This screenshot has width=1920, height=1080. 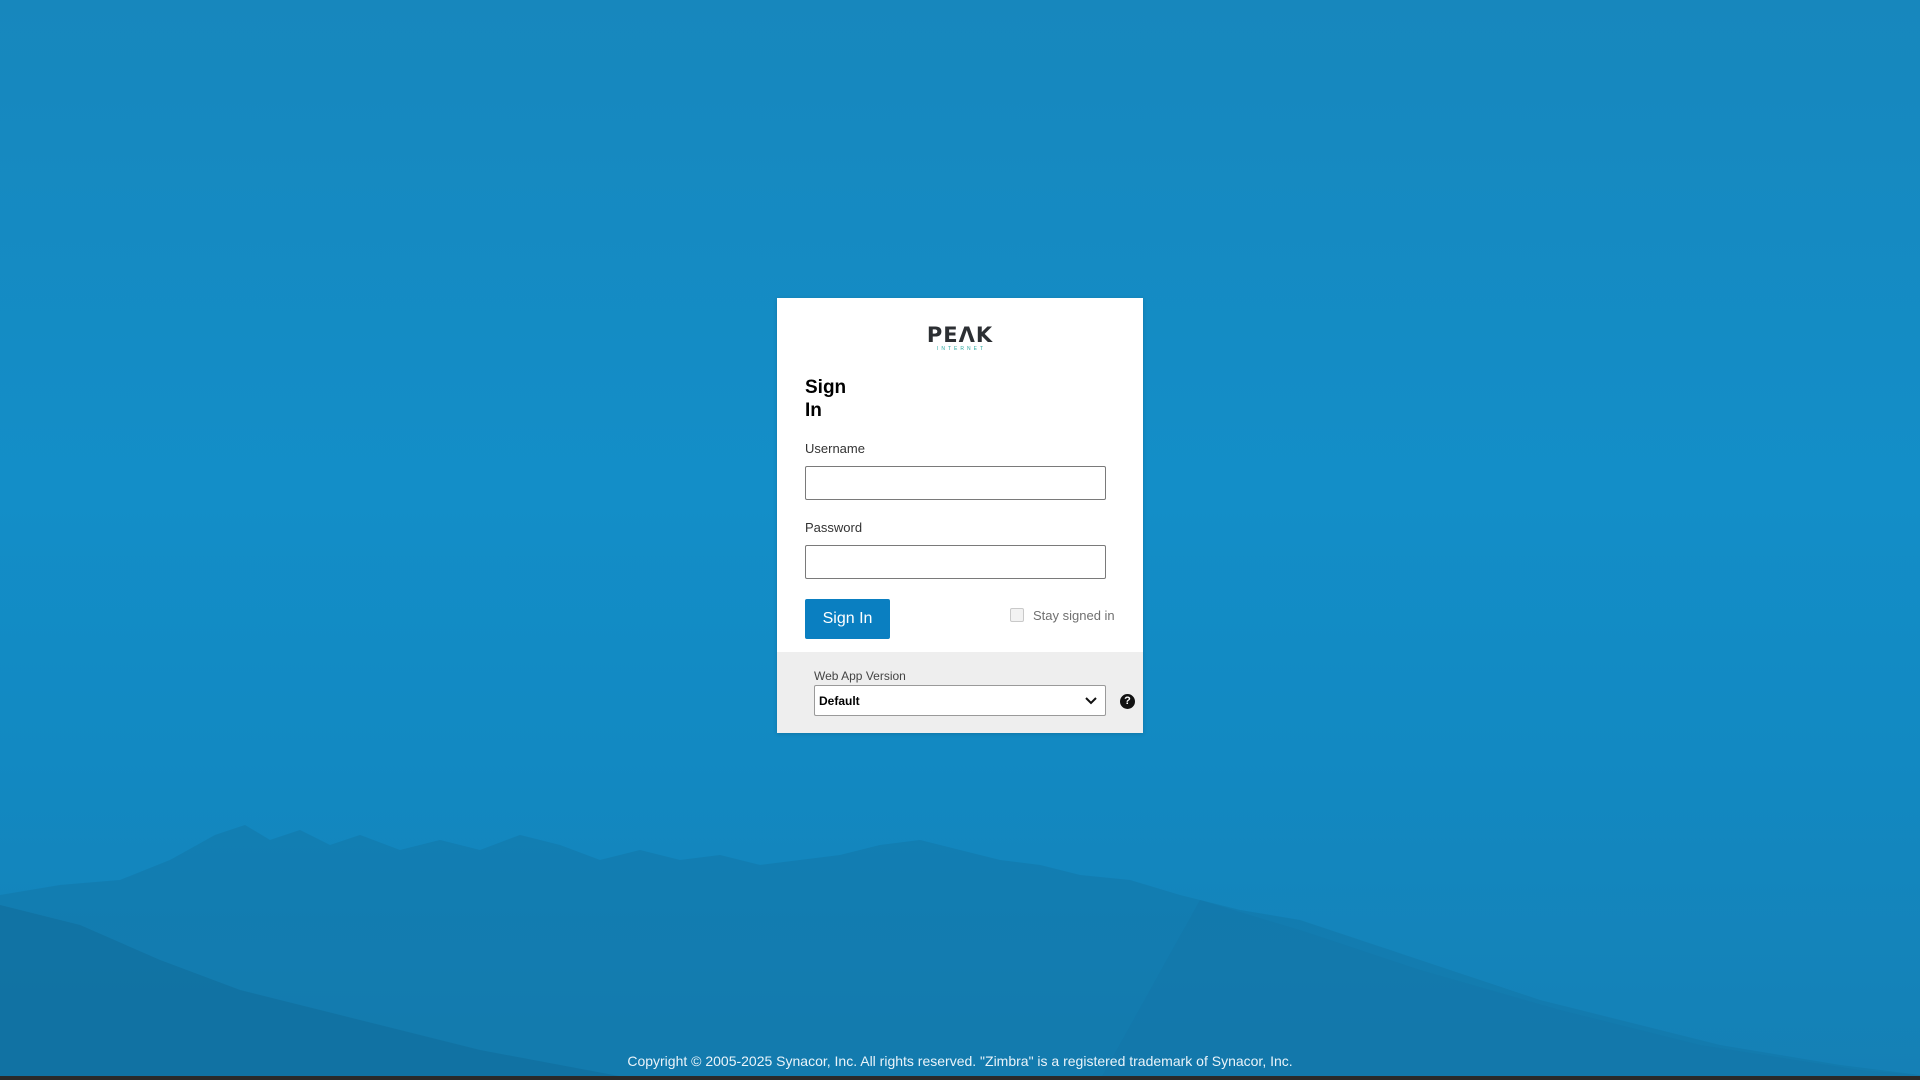 What do you see at coordinates (960, 1078) in the screenshot?
I see `bottom-strip` at bounding box center [960, 1078].